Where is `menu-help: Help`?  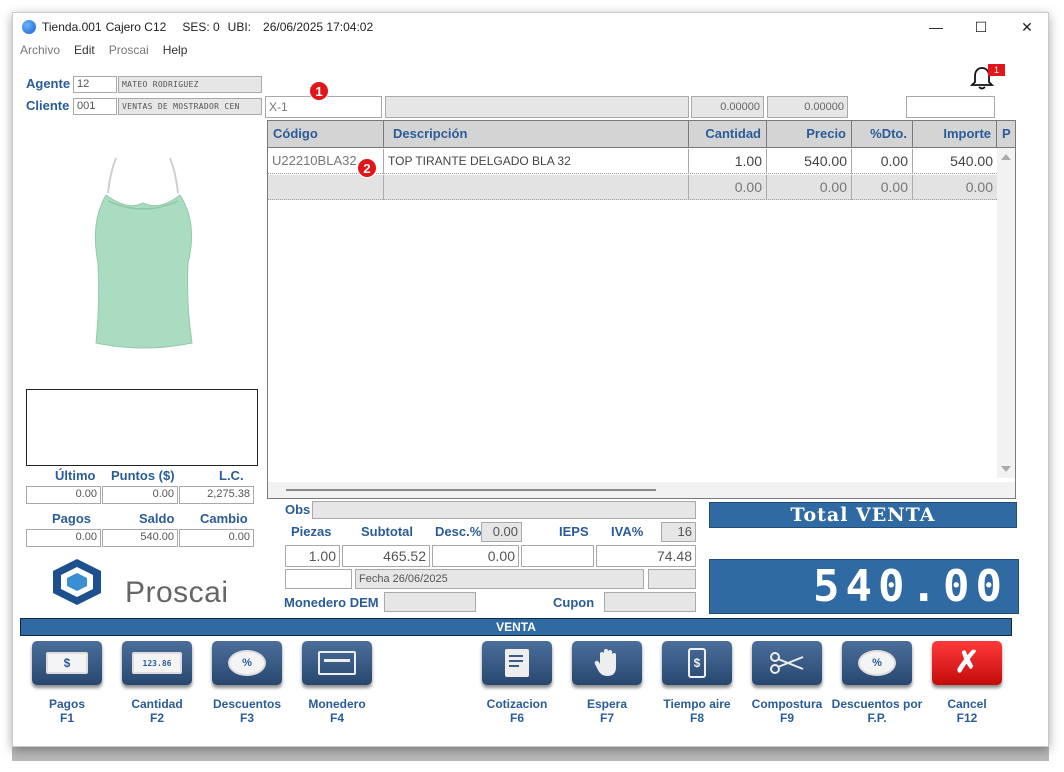 menu-help: Help is located at coordinates (175, 52).